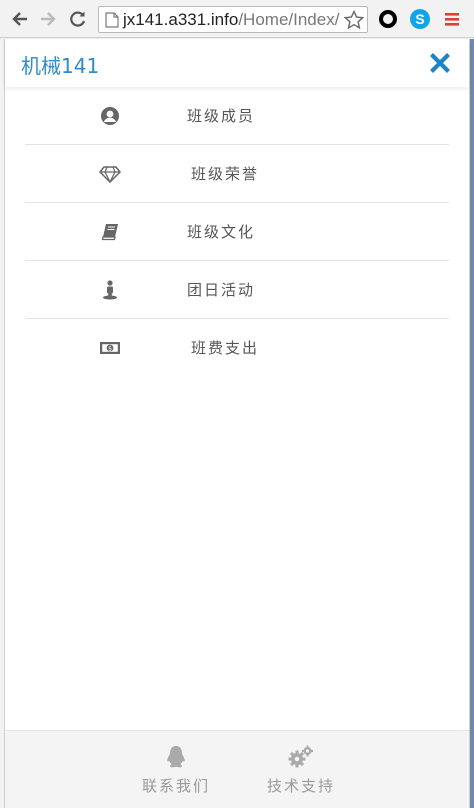 Image resolution: width=474 pixels, height=808 pixels. I want to click on browser-toolbar: jx141.a331.info/Home/Index/ S, so click(237, 19).